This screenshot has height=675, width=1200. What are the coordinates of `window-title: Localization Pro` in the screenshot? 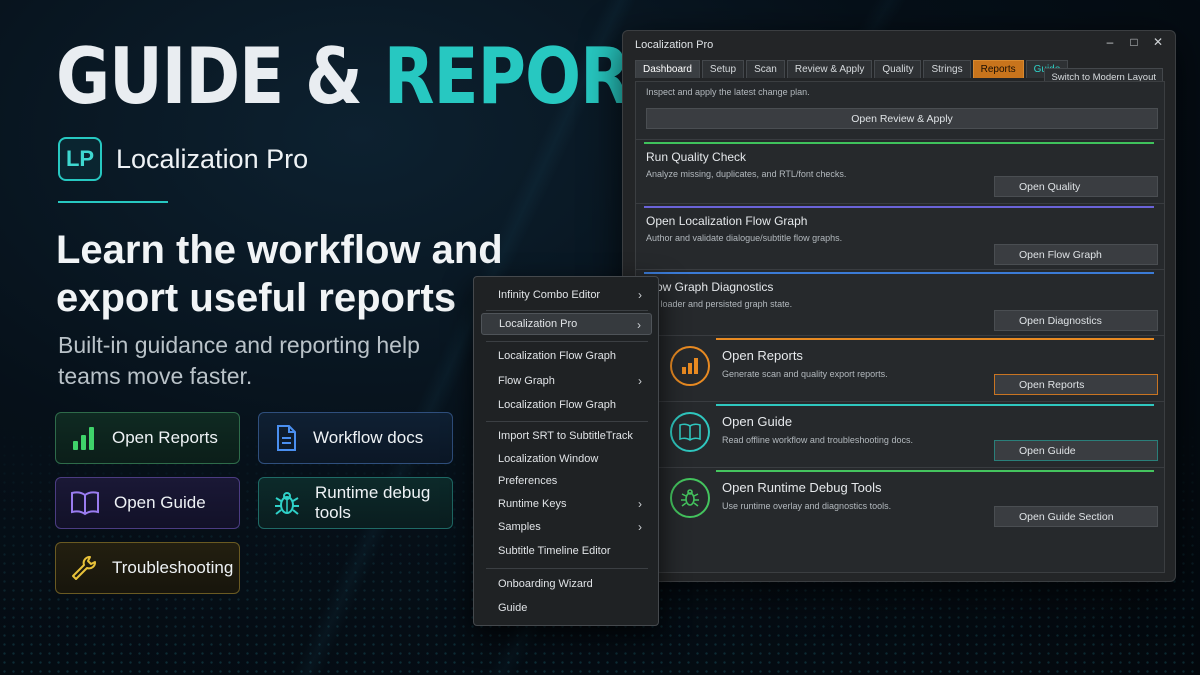 It's located at (674, 45).